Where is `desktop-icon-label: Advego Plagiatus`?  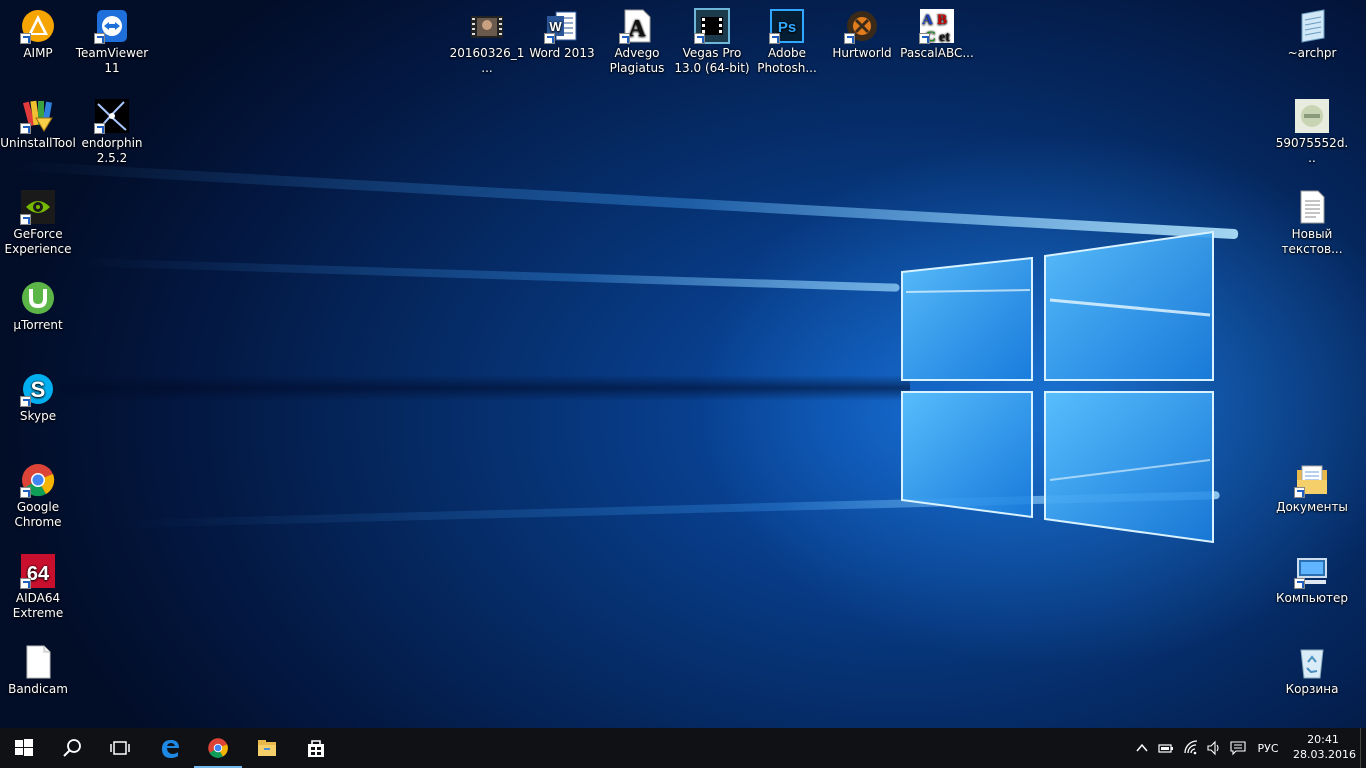
desktop-icon-label: Advego Plagiatus is located at coordinates (637, 60).